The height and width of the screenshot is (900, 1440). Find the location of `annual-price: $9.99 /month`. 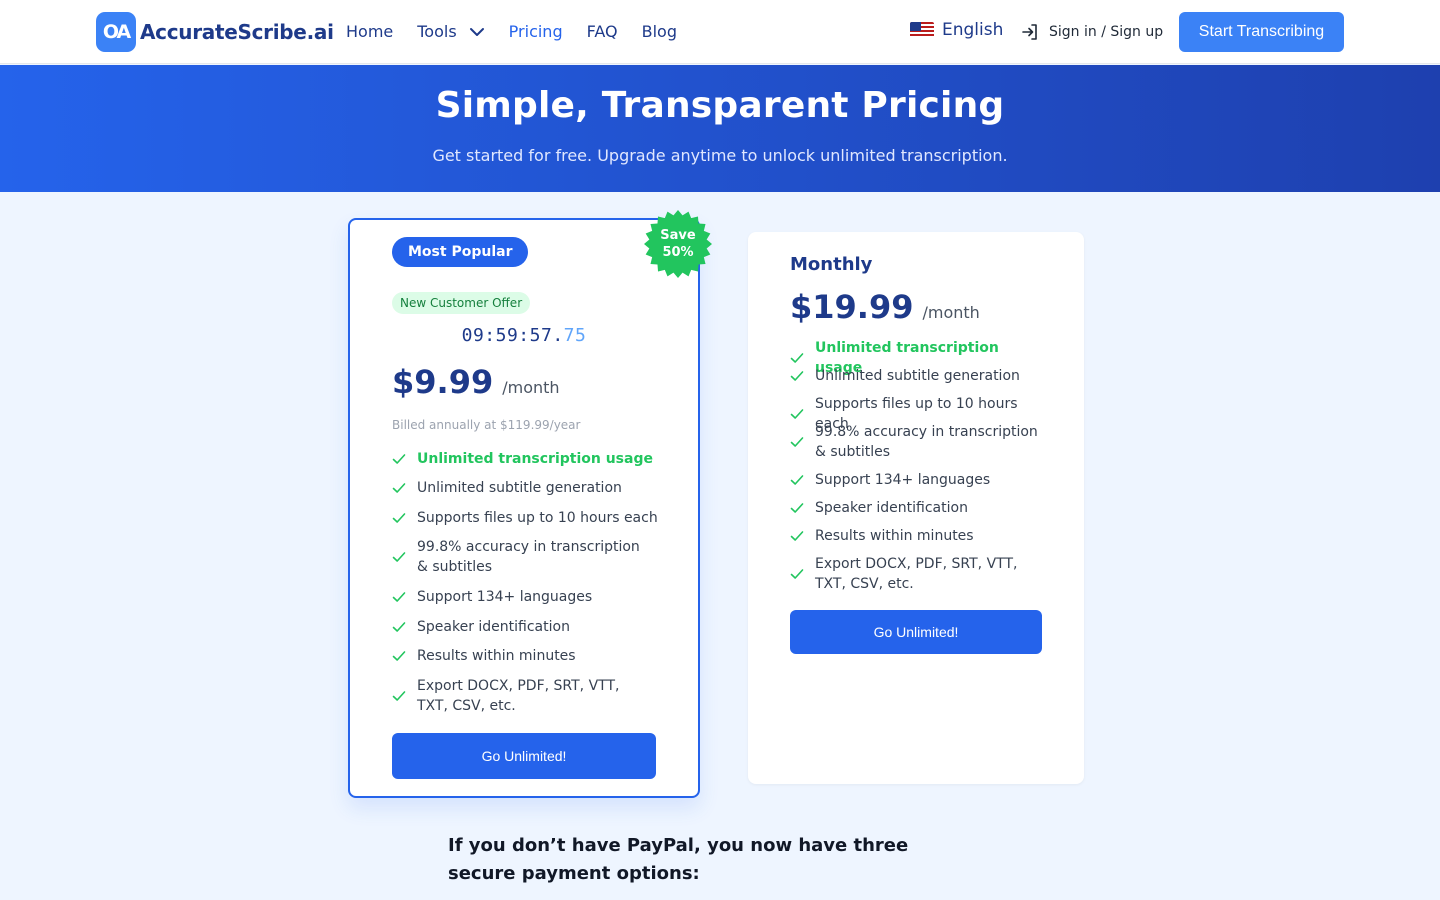

annual-price: $9.99 /month is located at coordinates (476, 382).